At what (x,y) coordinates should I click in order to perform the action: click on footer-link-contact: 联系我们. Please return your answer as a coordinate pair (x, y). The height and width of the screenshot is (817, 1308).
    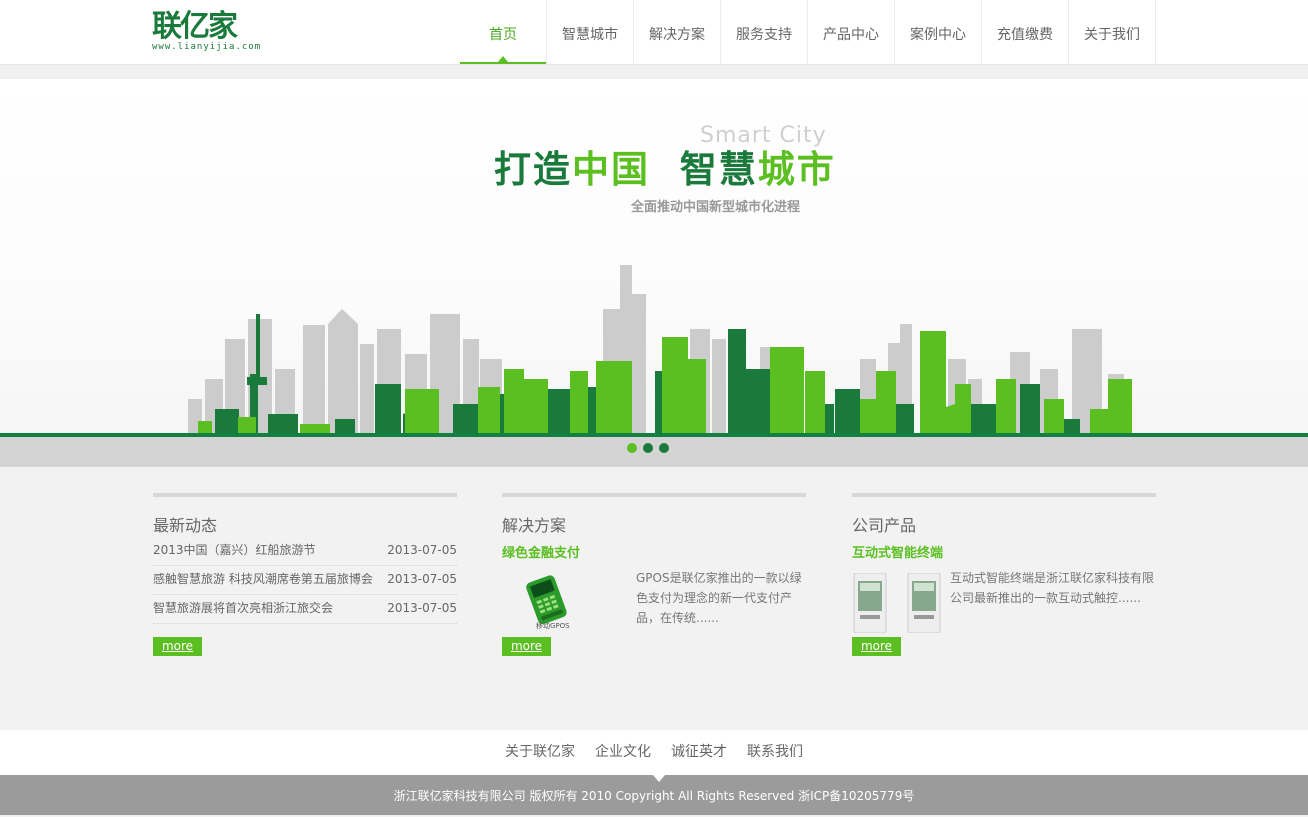
    Looking at the image, I should click on (775, 752).